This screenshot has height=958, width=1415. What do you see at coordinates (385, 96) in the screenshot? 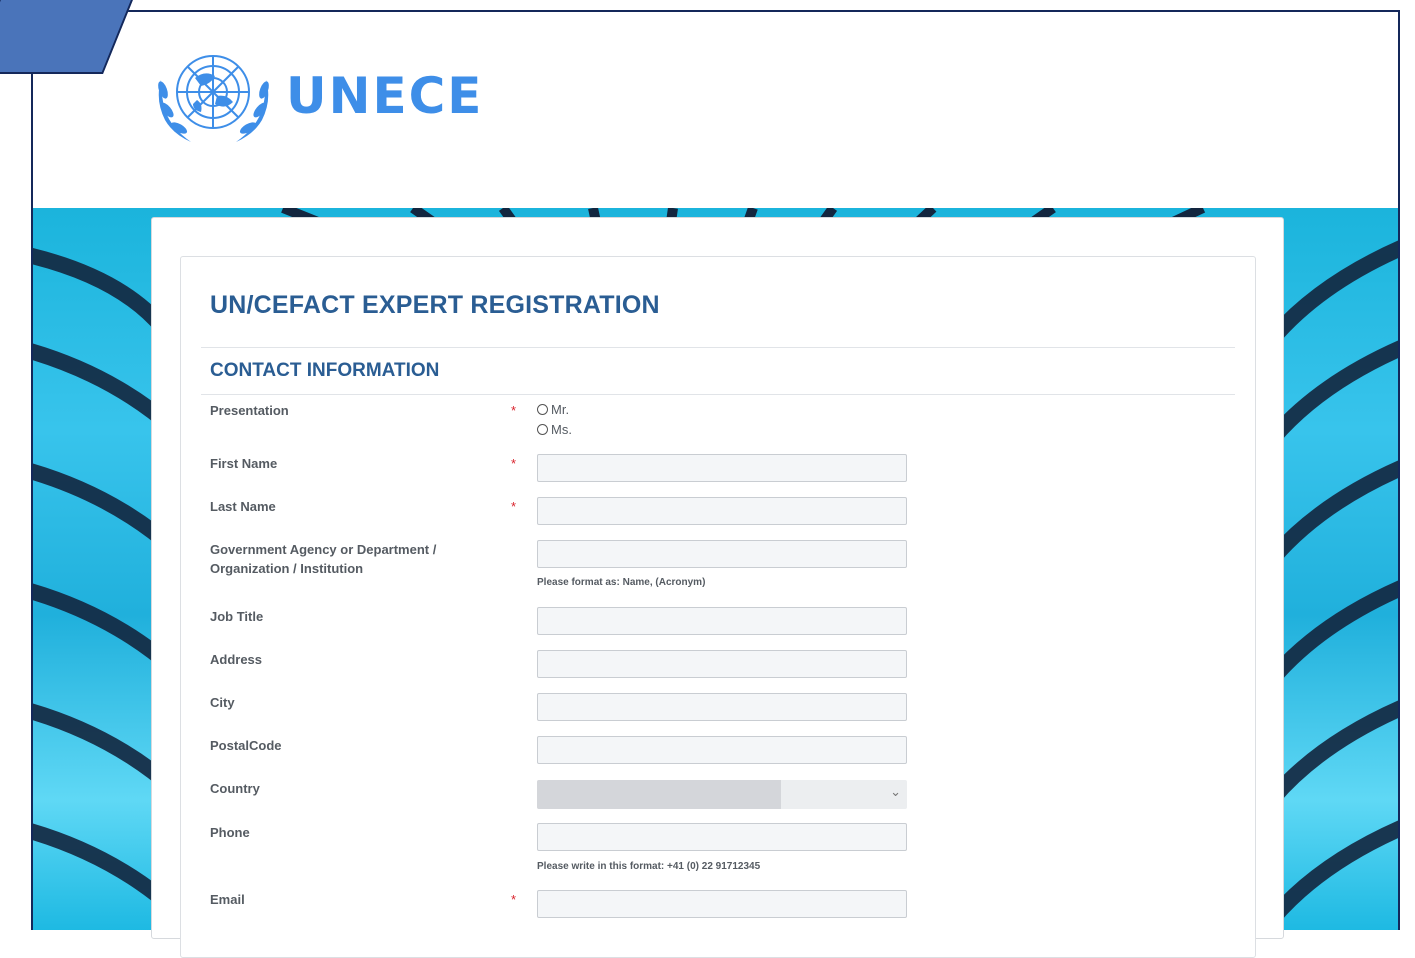
I see `logo-text: UNECE` at bounding box center [385, 96].